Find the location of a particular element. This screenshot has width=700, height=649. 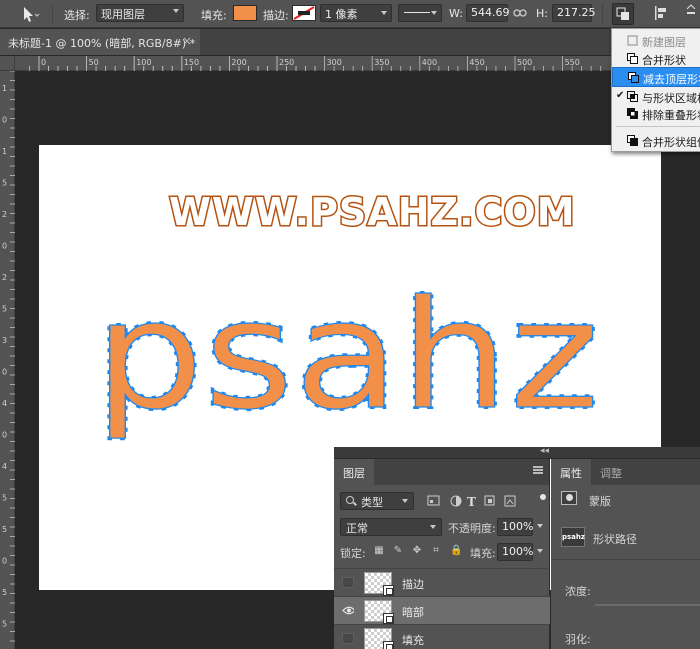

select-mode-dropdown: 现用图层 is located at coordinates (140, 13).